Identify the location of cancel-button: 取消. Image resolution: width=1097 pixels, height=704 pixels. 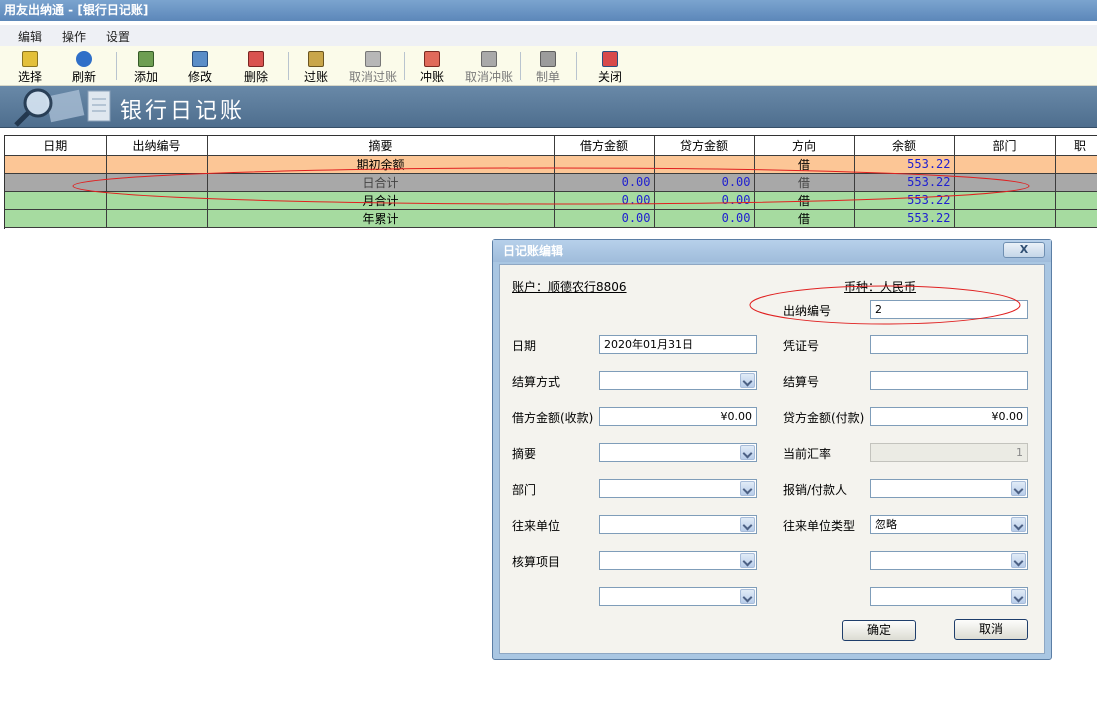
(991, 629).